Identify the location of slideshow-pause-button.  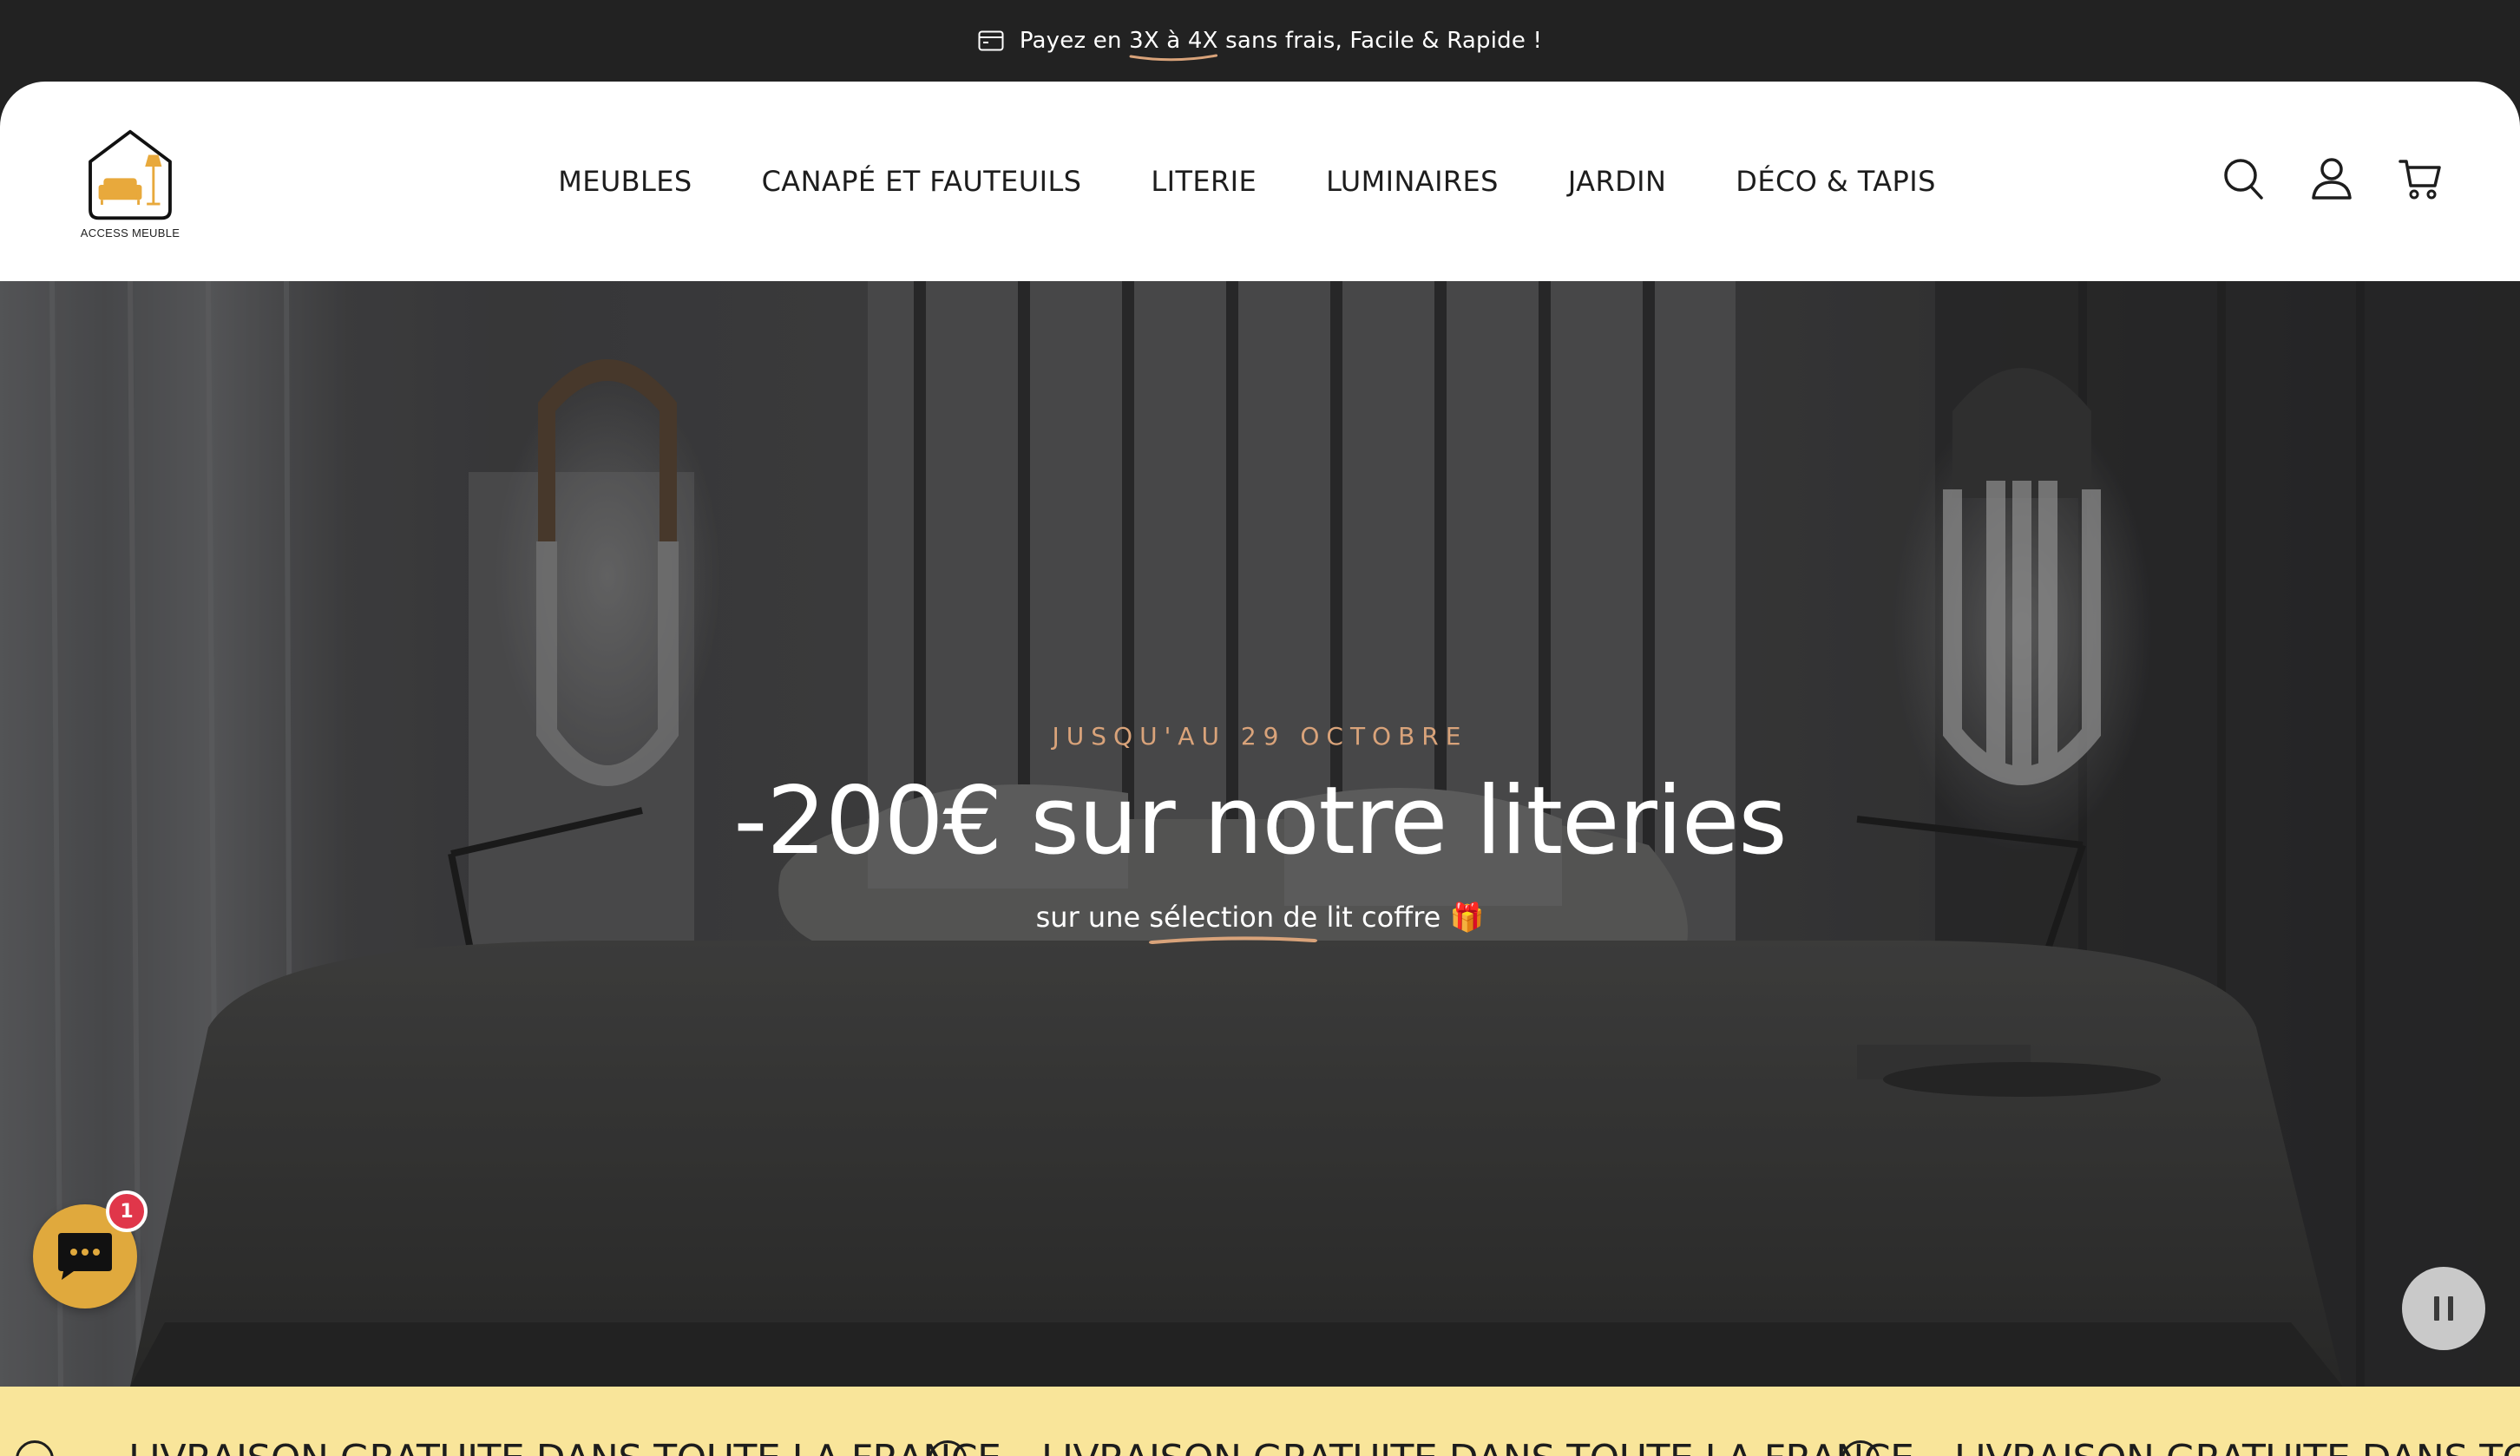
(2443, 1308).